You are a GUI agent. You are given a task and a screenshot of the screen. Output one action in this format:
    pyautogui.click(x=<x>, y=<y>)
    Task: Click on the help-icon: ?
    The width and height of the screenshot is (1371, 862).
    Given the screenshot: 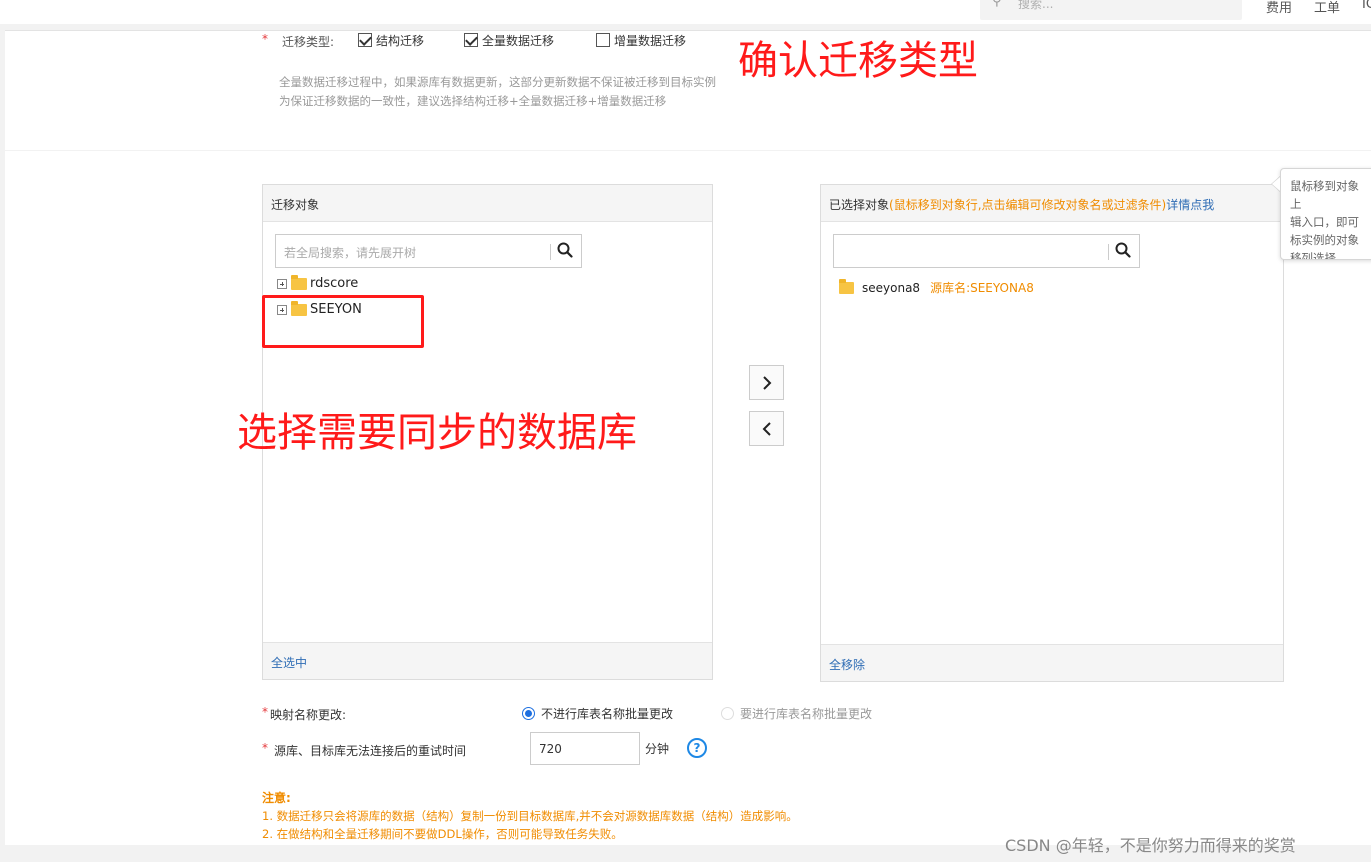 What is the action you would take?
    pyautogui.click(x=697, y=748)
    